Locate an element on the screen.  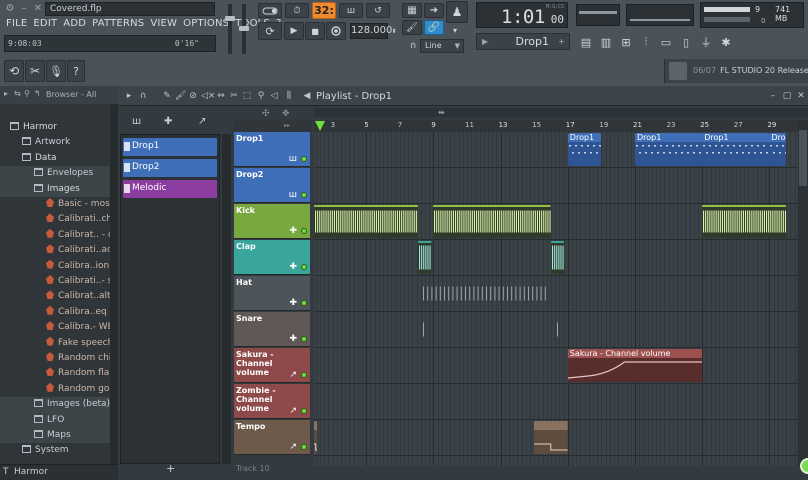
picker-item-melodic: Melodic is located at coordinates (170, 189).